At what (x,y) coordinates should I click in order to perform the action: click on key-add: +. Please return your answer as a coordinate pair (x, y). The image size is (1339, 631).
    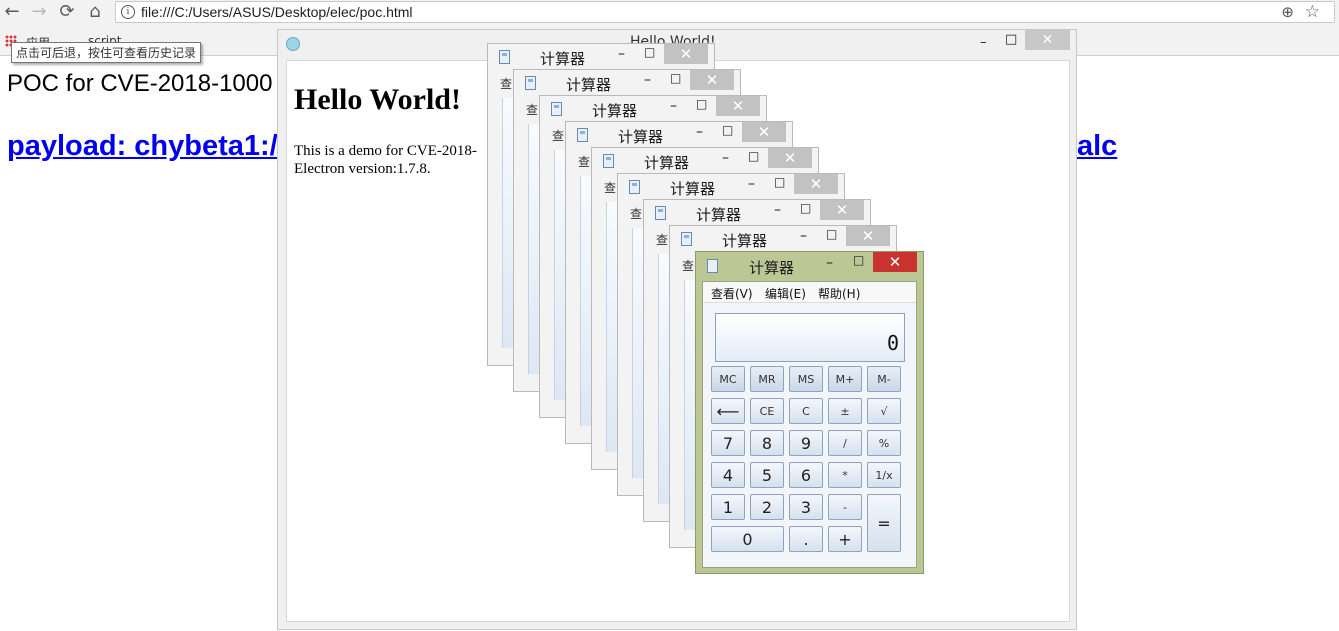
    Looking at the image, I should click on (845, 539).